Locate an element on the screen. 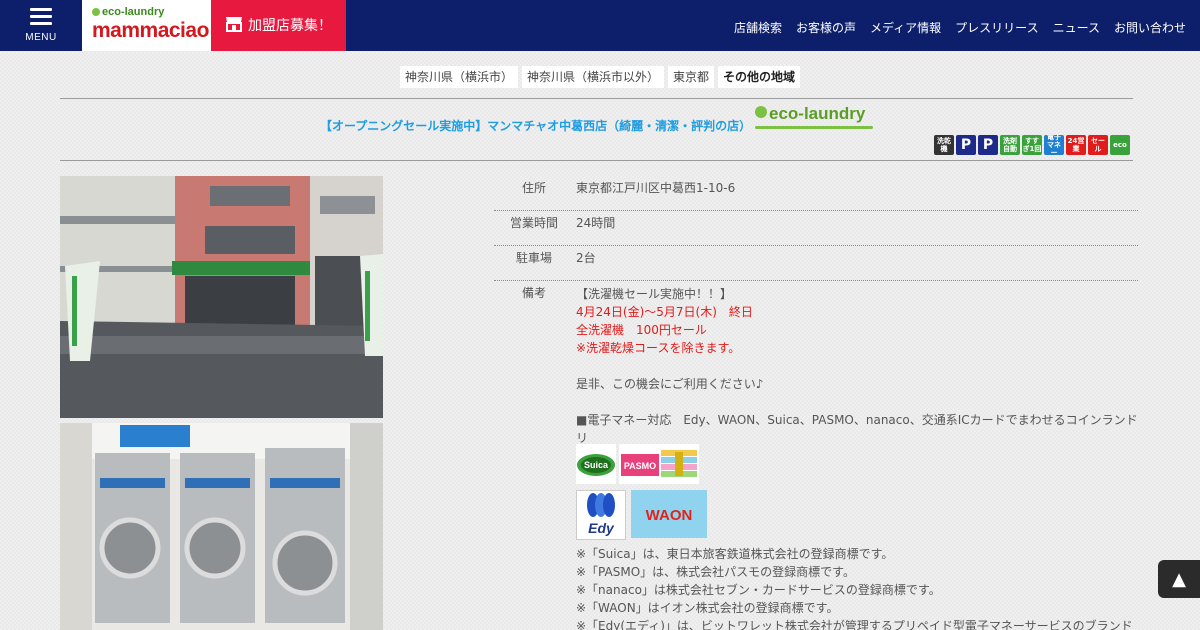  logo-eco-text: eco-laundry is located at coordinates (128, 12).